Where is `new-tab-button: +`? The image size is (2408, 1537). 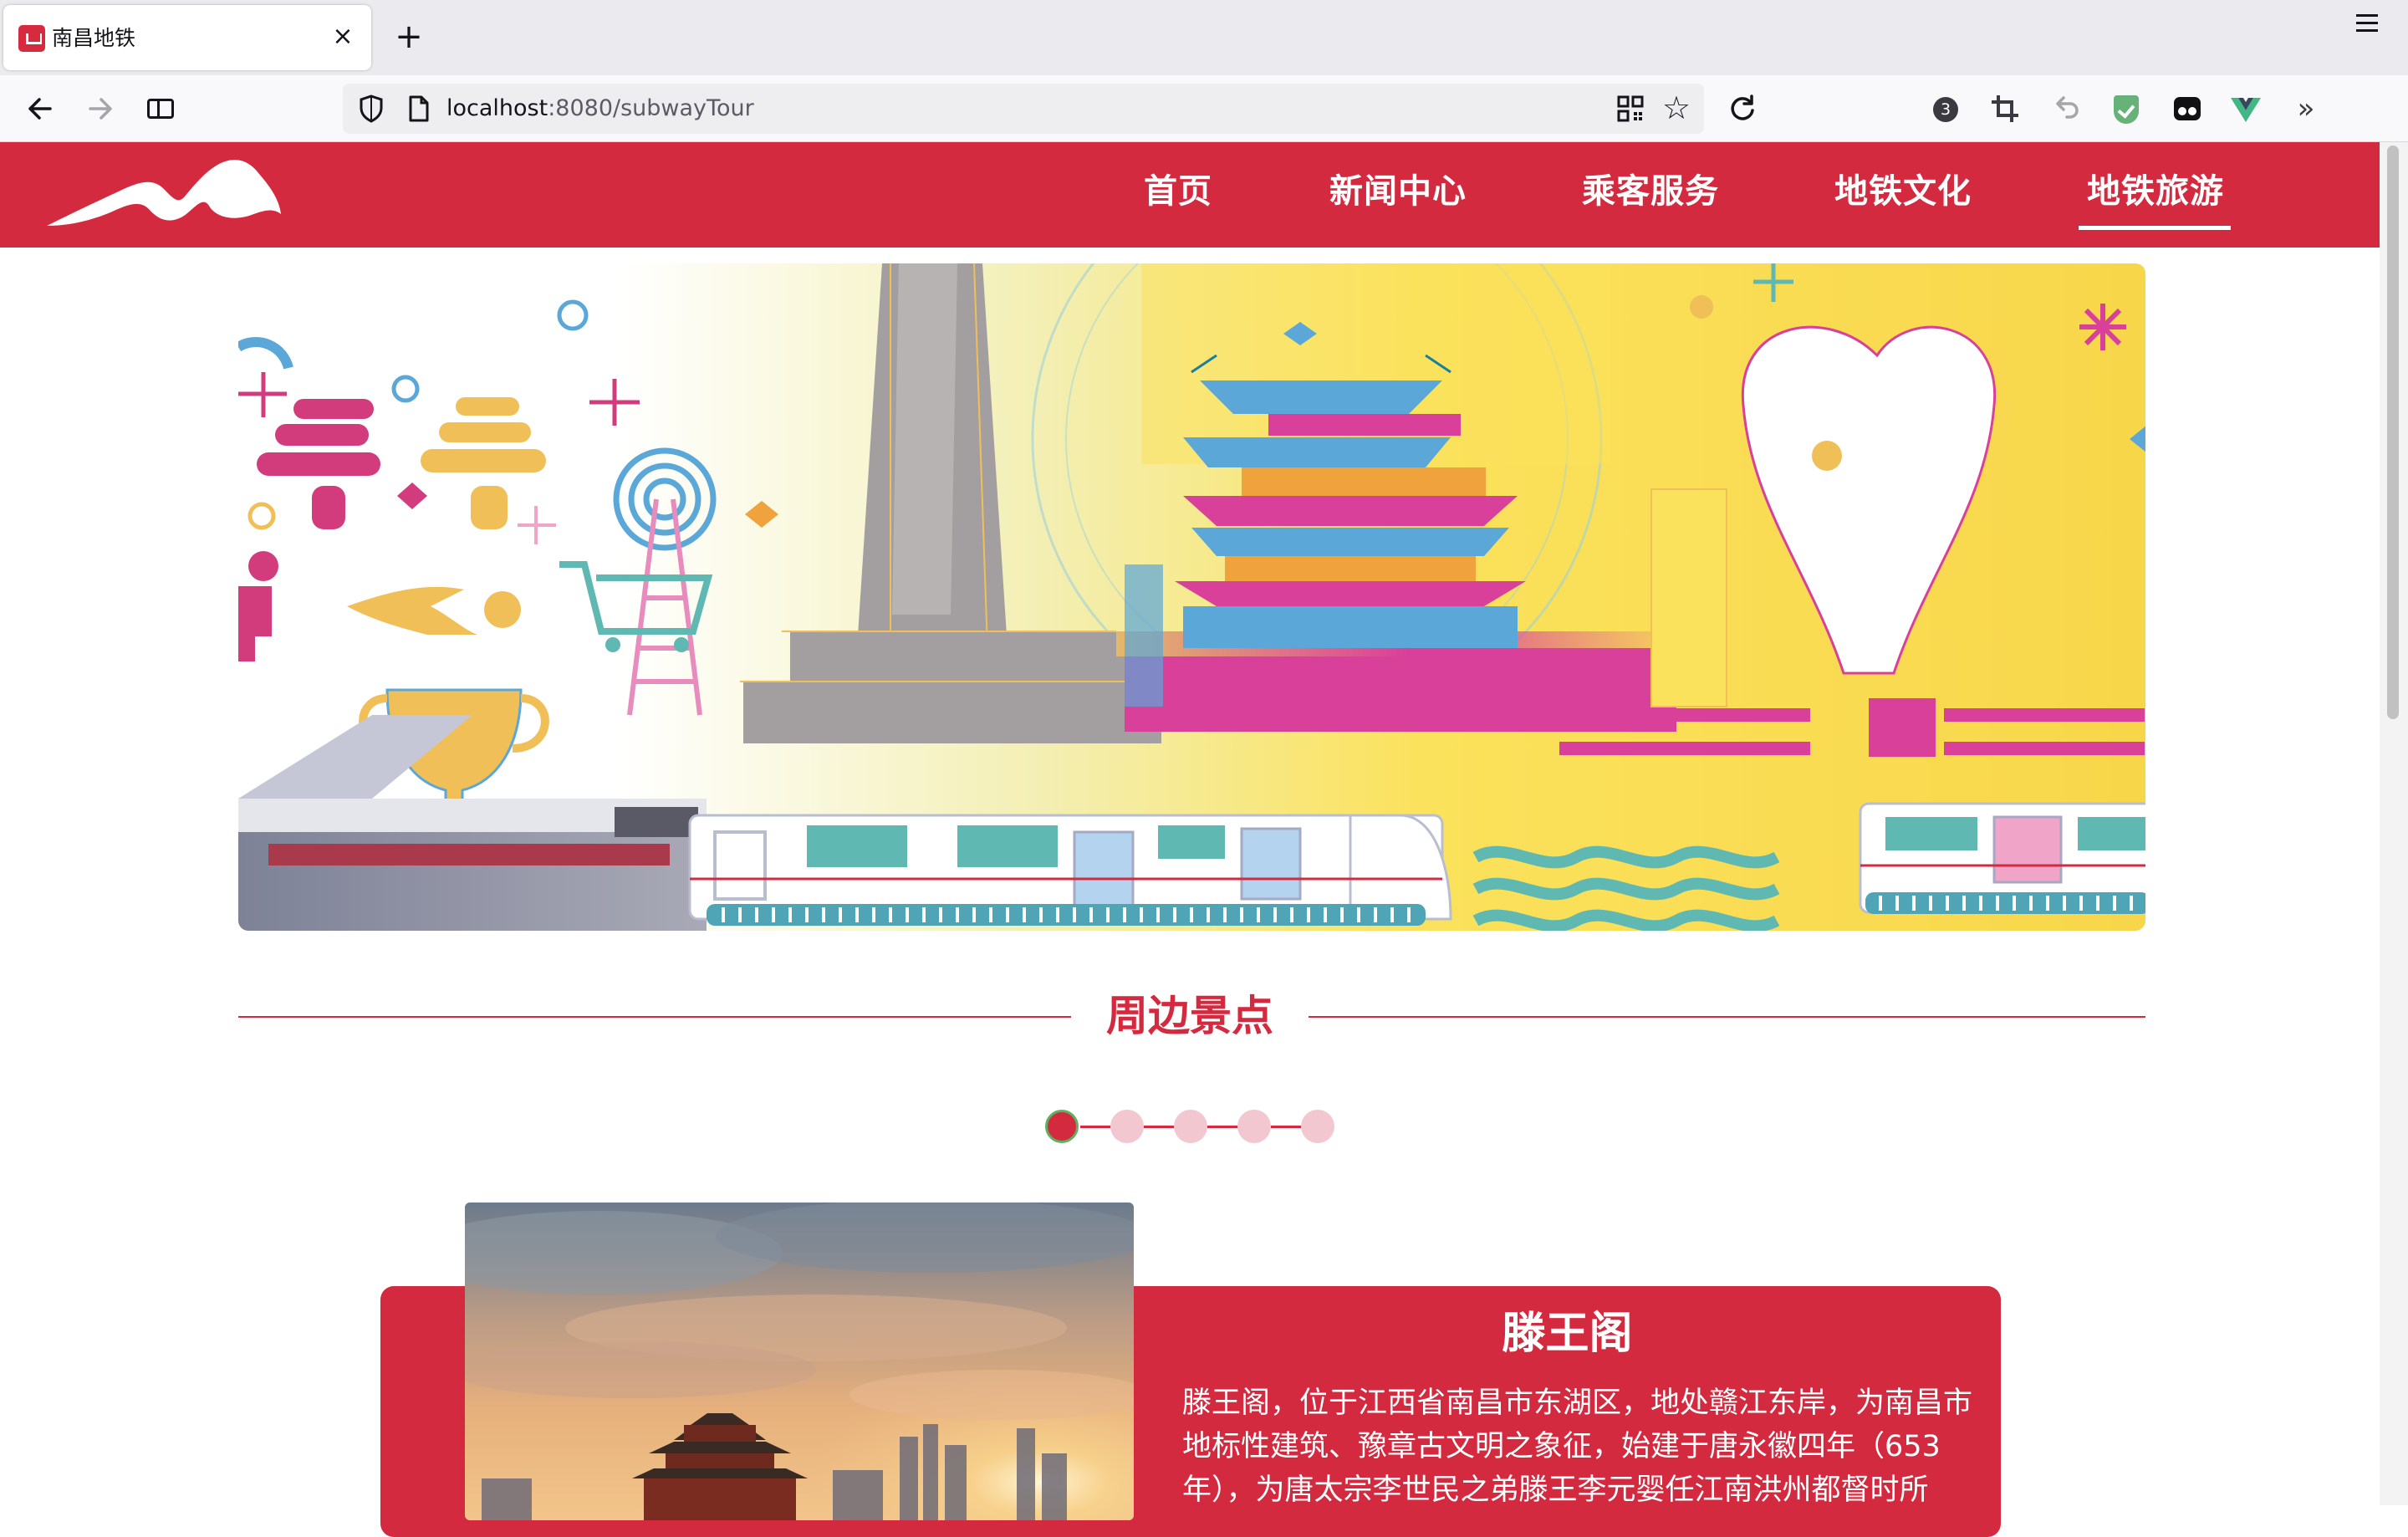
new-tab-button: + is located at coordinates (409, 37).